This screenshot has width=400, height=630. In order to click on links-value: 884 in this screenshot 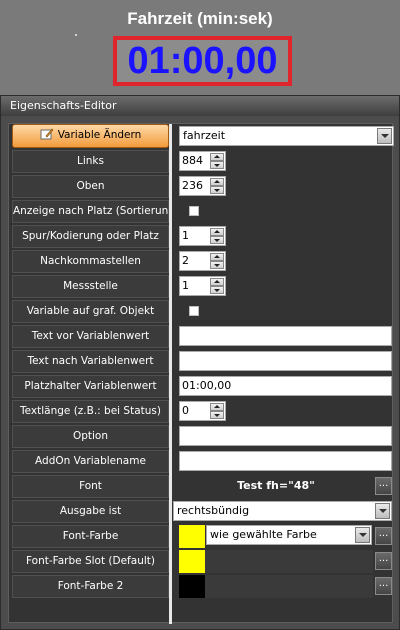, I will do `click(192, 160)`.